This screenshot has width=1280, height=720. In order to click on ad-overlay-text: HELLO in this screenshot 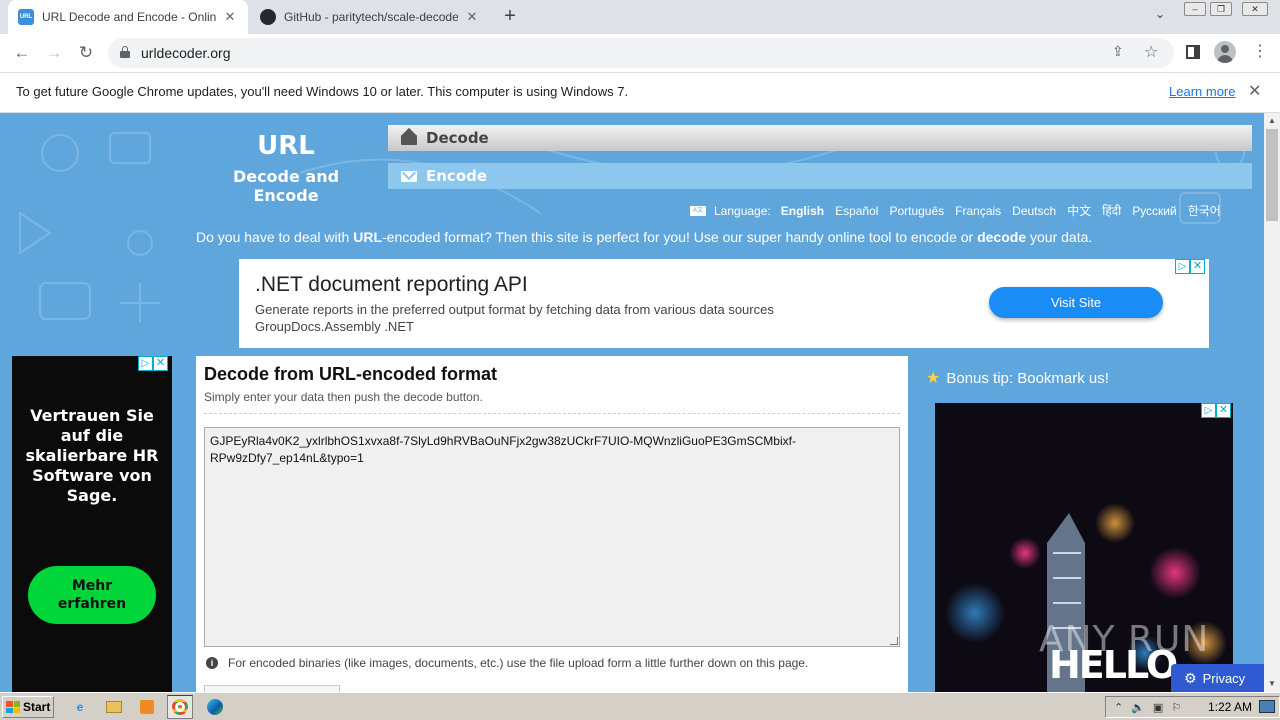, I will do `click(1113, 665)`.